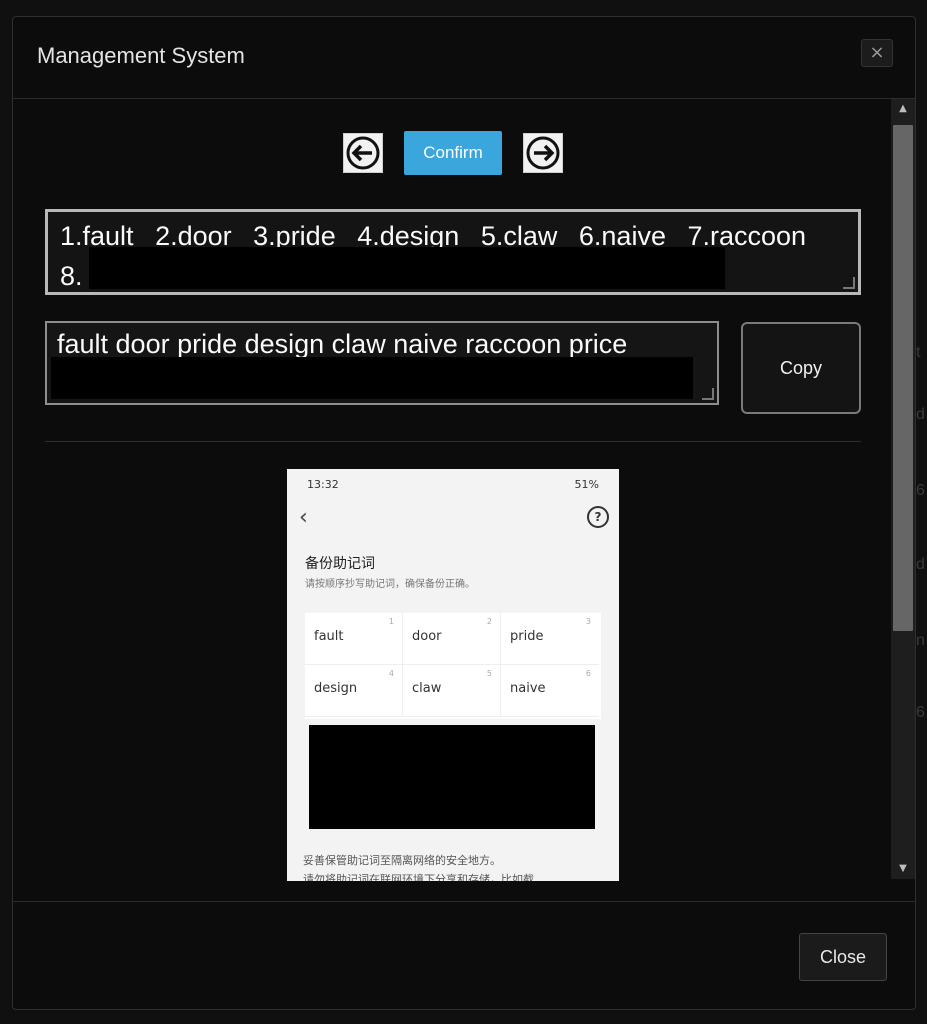 This screenshot has height=1024, width=927. What do you see at coordinates (329, 636) in the screenshot?
I see `cell-word: fault` at bounding box center [329, 636].